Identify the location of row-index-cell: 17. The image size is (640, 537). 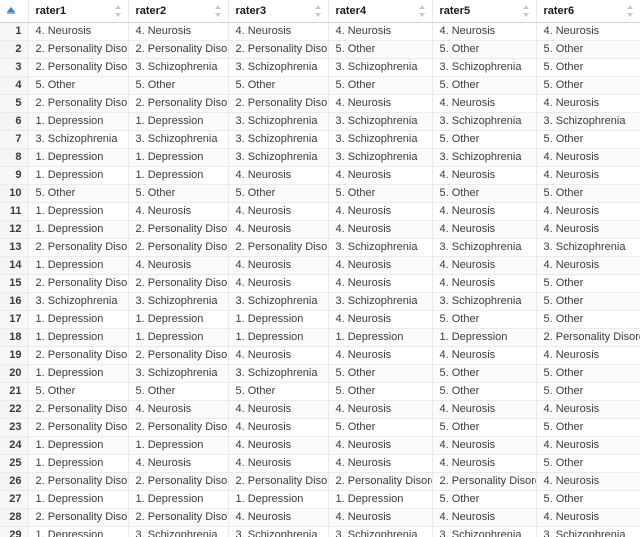
(14, 319).